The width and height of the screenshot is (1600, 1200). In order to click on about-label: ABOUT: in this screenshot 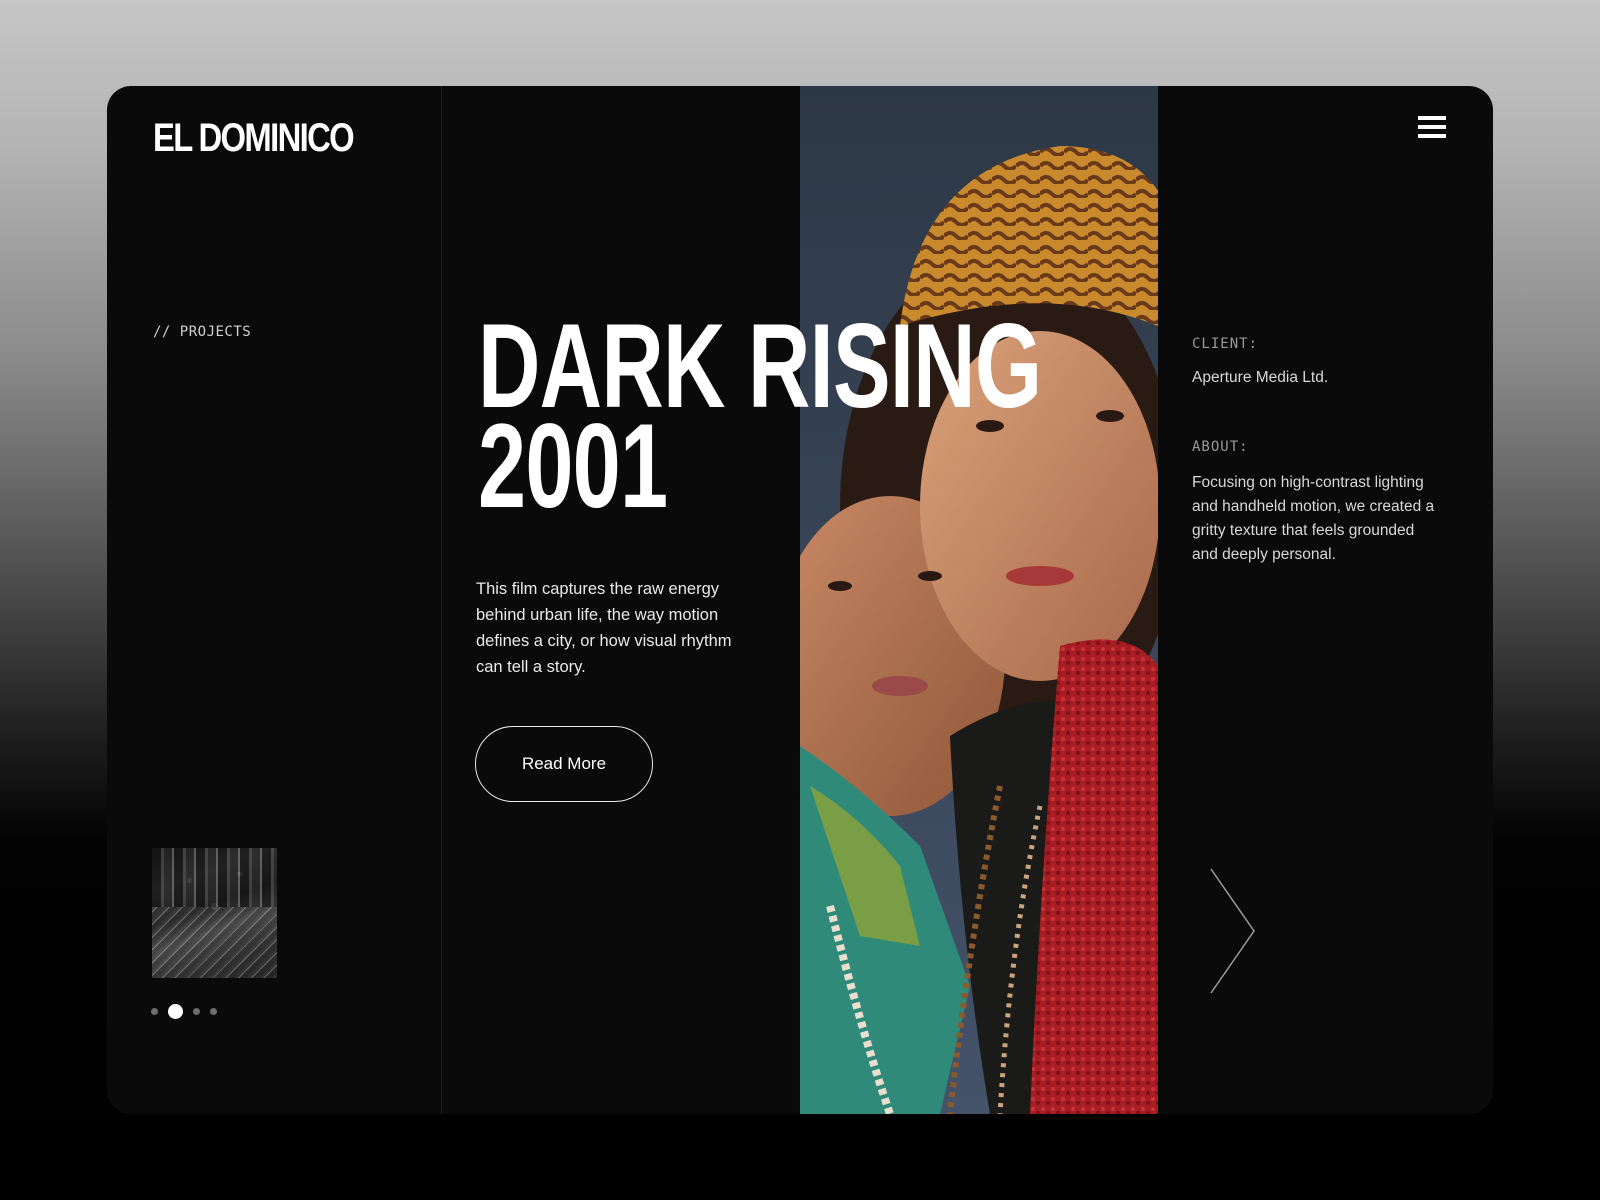, I will do `click(1220, 447)`.